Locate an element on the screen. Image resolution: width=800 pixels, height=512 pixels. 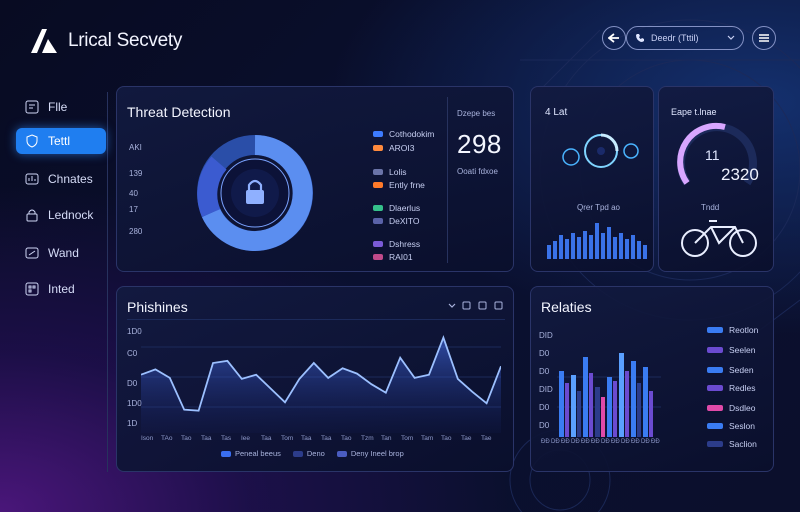
sidebar-item-label: Chnates is located at coordinates (70, 179).